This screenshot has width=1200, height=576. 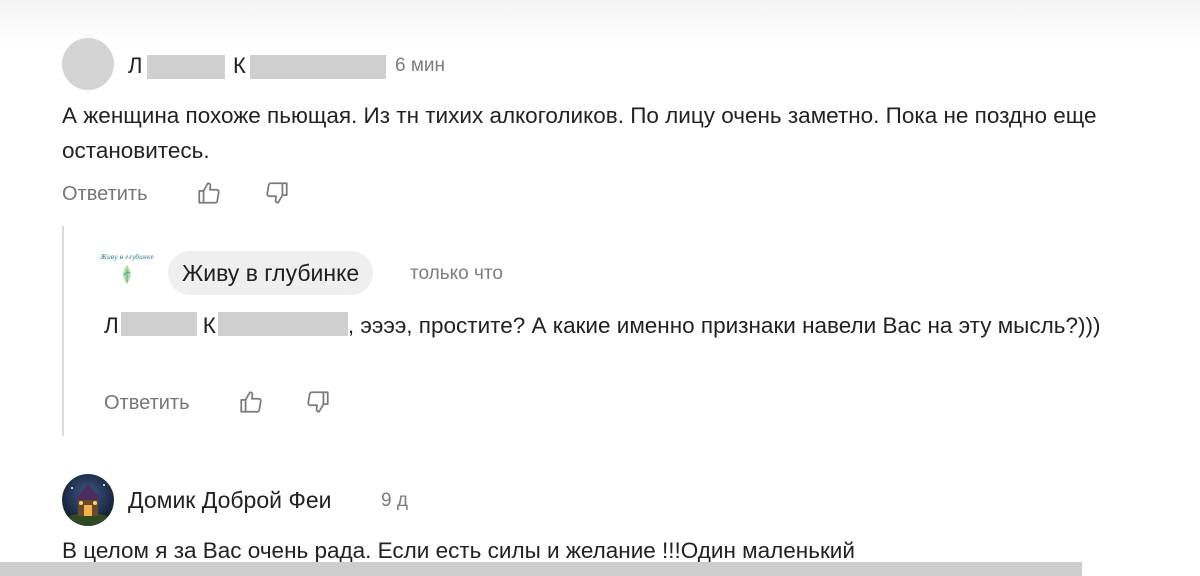 I want to click on mention-first-initial: Л, so click(x=111, y=325).